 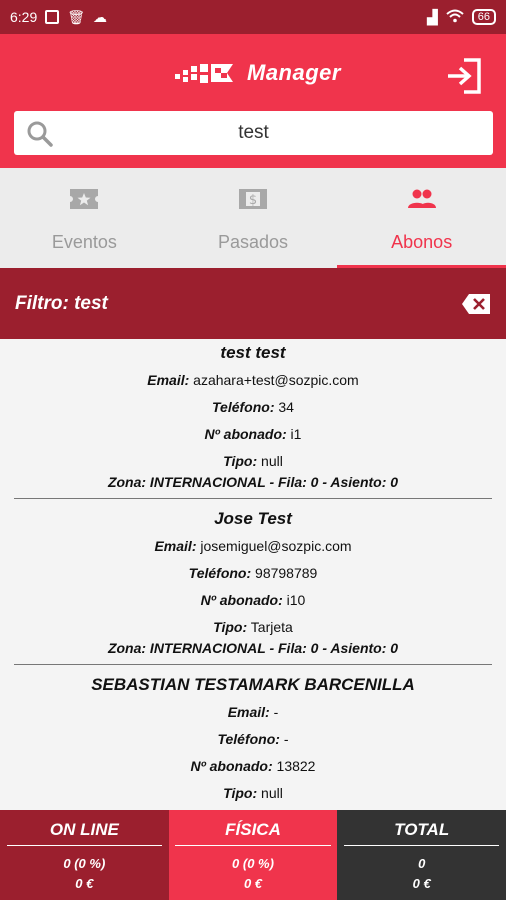 I want to click on wifi-icon, so click(x=455, y=17).